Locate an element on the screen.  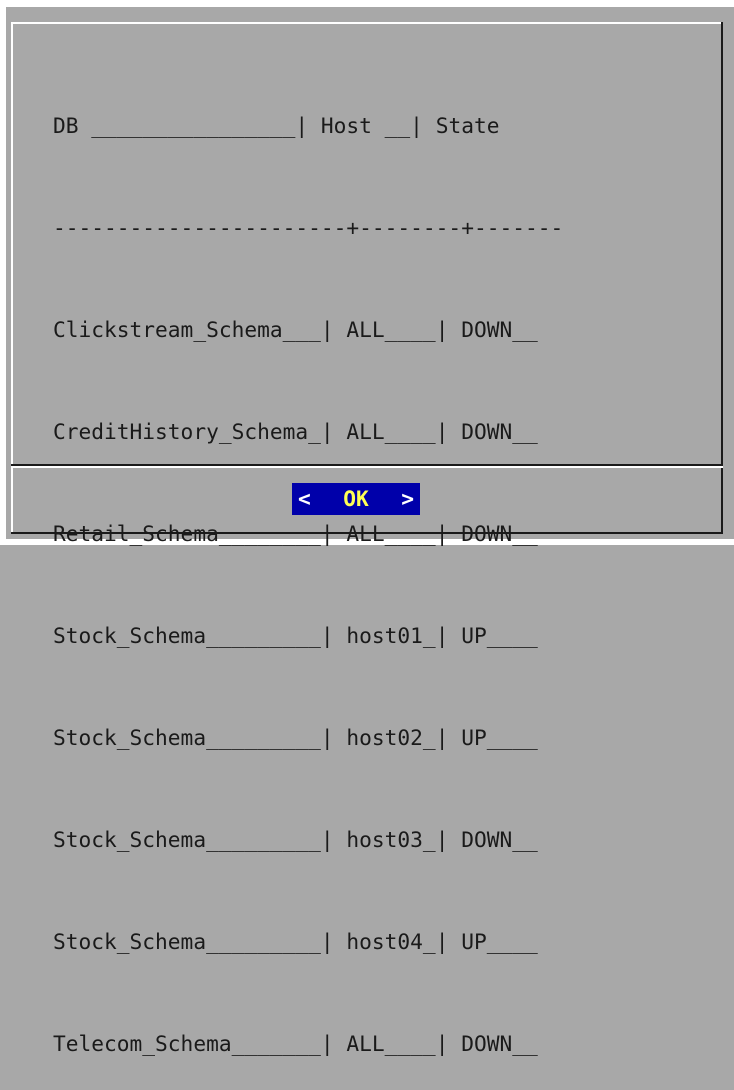
ok-button-label: OK is located at coordinates (356, 498).